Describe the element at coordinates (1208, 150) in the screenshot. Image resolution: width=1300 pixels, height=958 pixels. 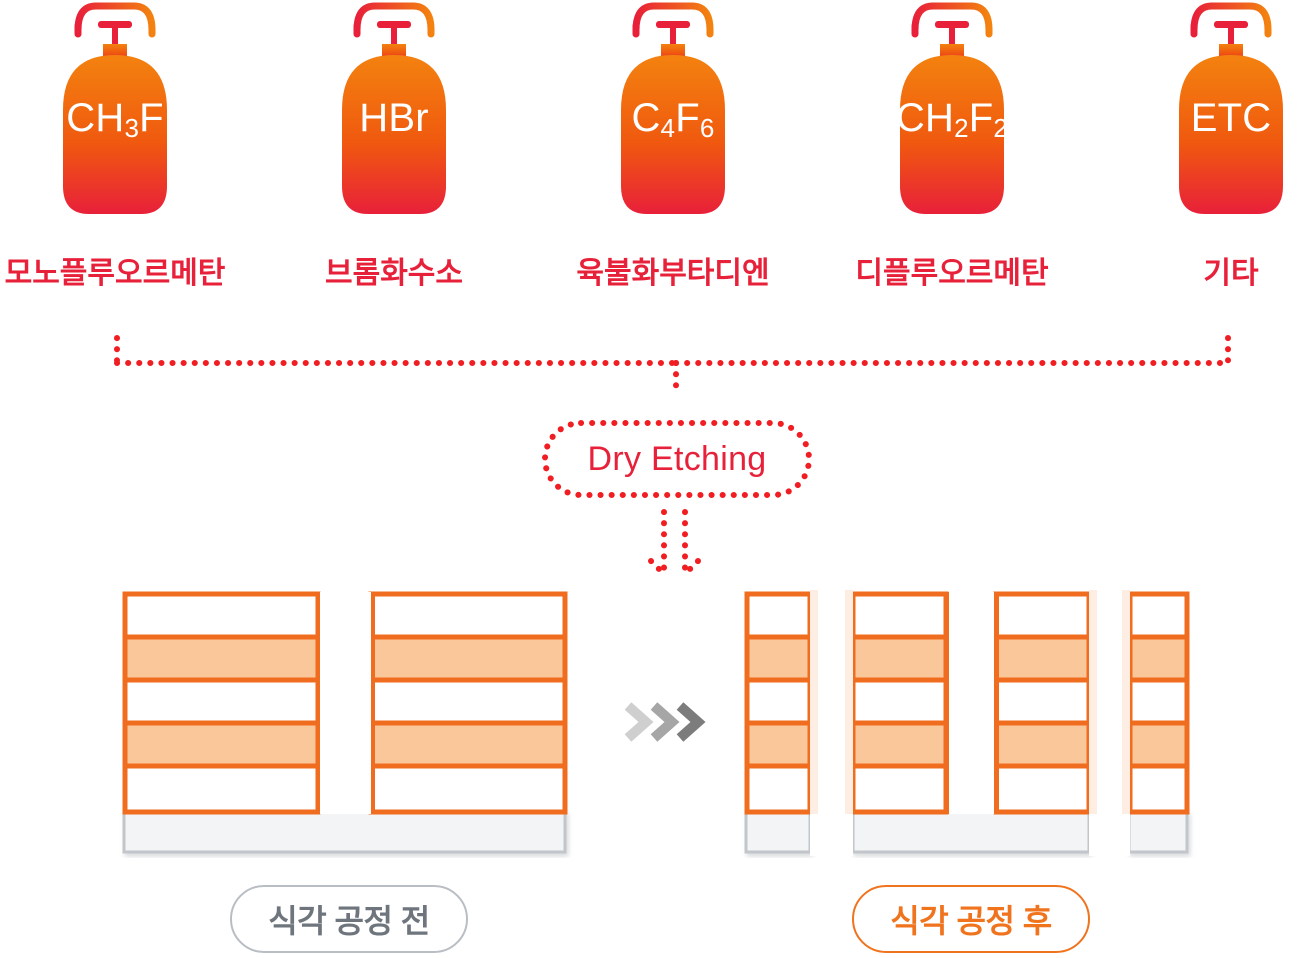
I see `gas-cylinder-item-4: ETC 기타` at that location.